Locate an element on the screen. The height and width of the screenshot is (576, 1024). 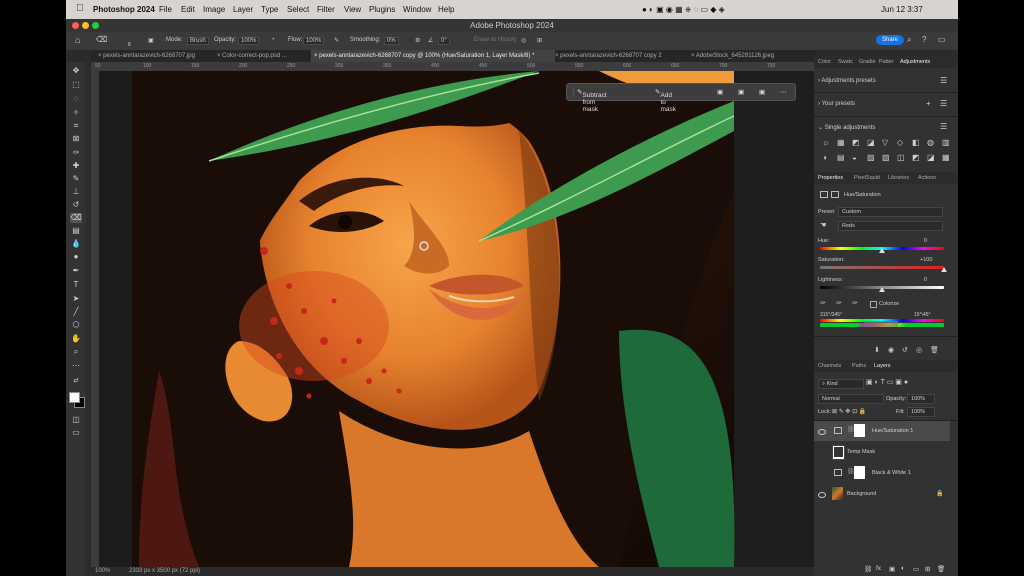
tab-color: Color is located at coordinates (824, 62).